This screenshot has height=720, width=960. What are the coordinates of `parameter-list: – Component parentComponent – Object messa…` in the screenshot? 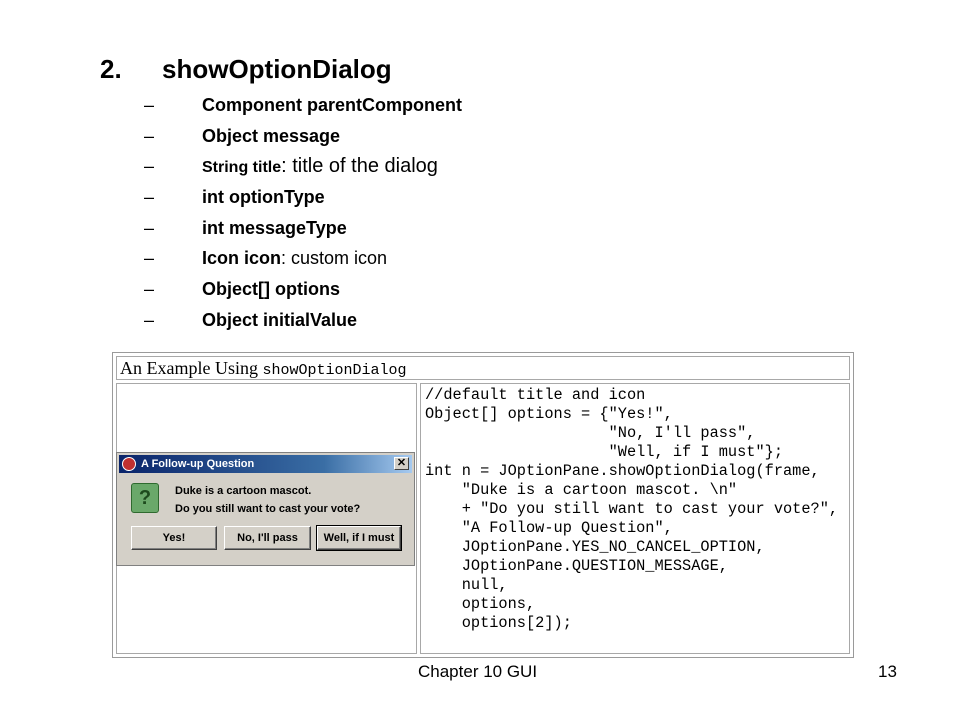 It's located at (303, 215).